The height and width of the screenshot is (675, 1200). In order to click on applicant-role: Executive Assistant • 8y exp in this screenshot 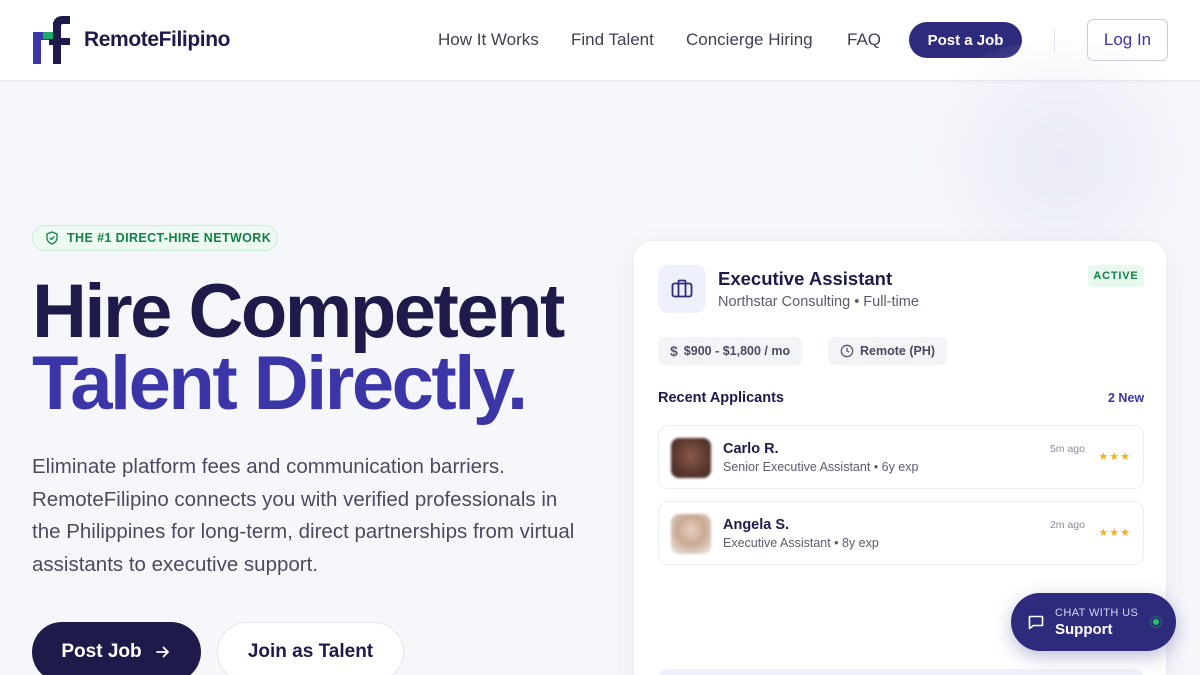, I will do `click(801, 543)`.